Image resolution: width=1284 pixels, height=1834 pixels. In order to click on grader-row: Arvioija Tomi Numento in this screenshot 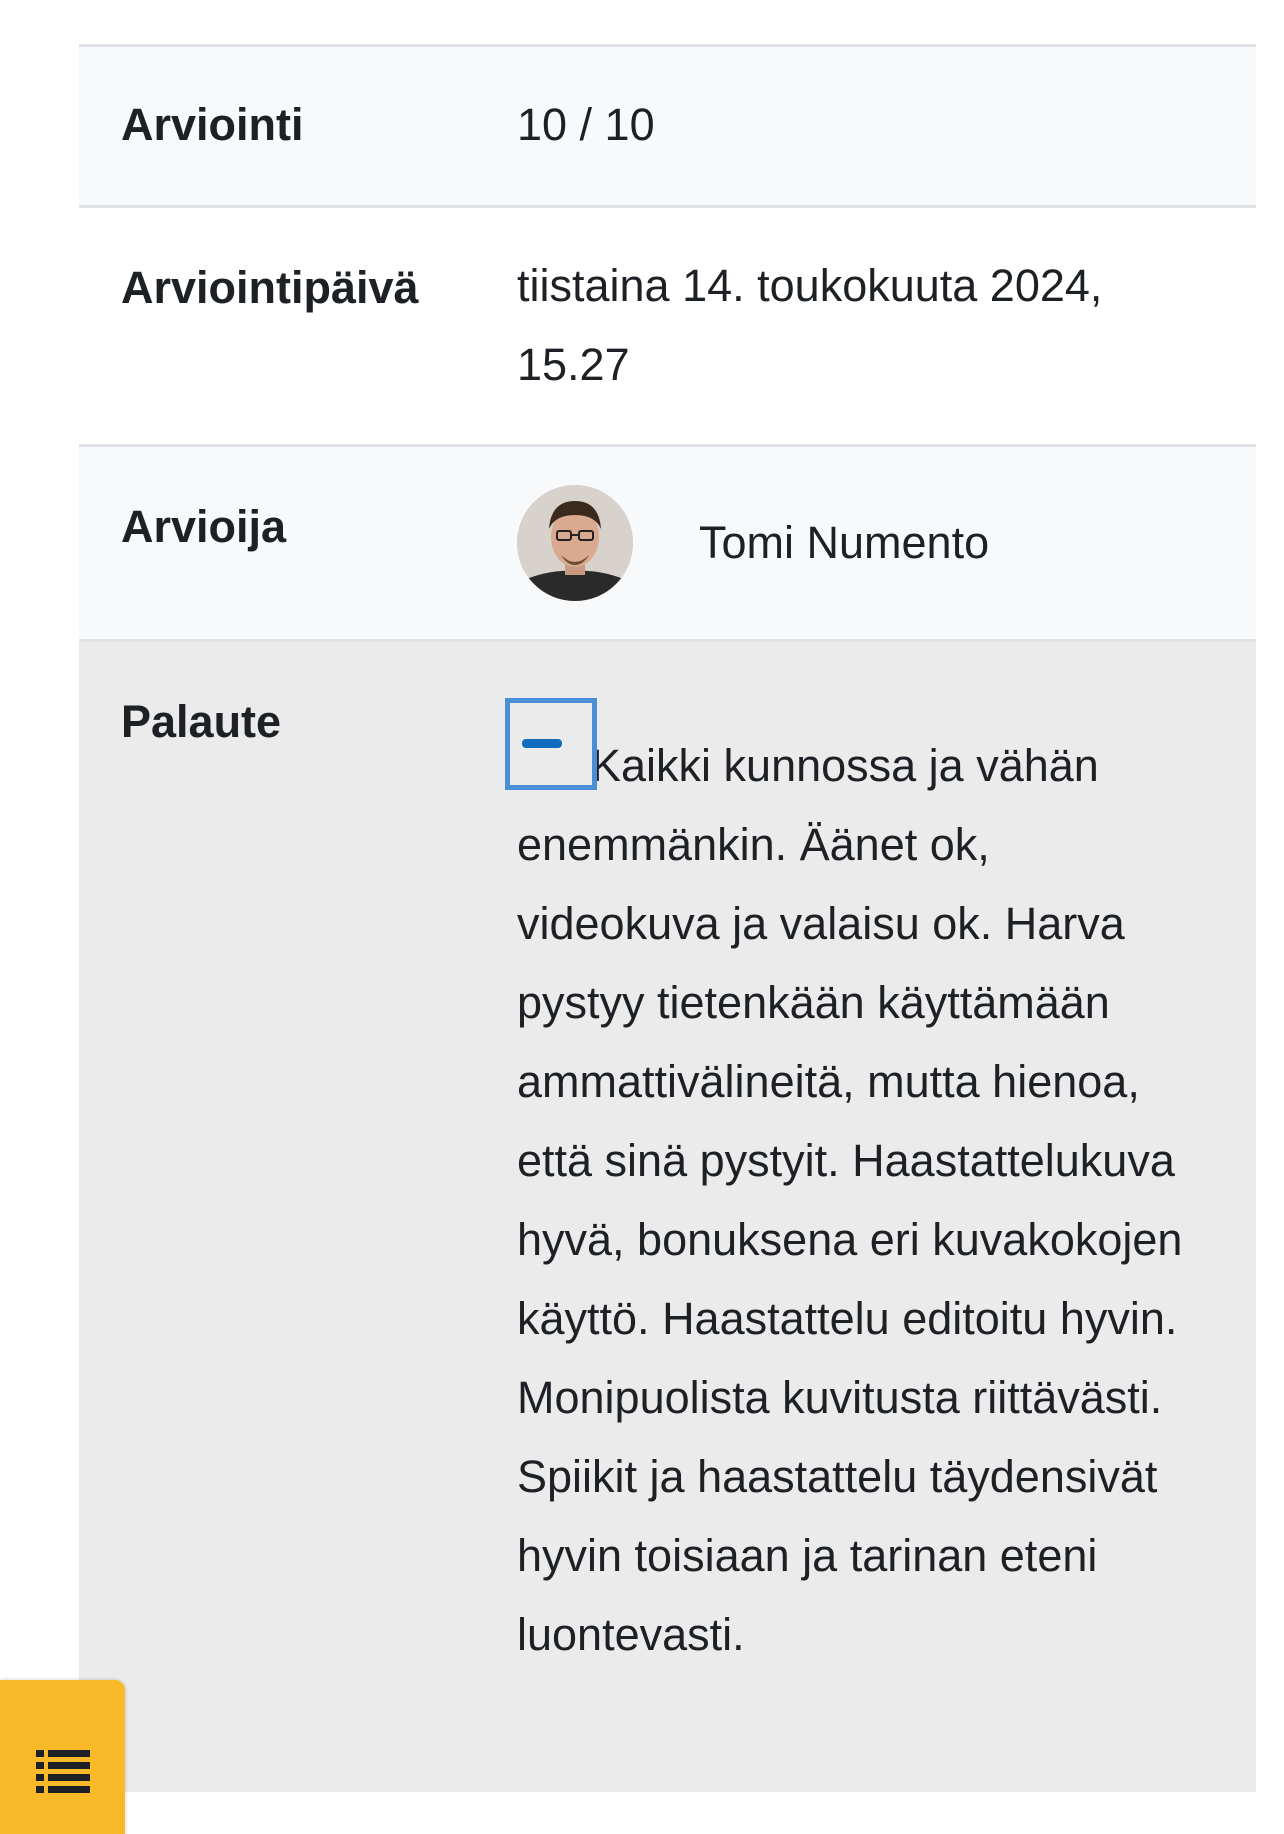, I will do `click(667, 544)`.